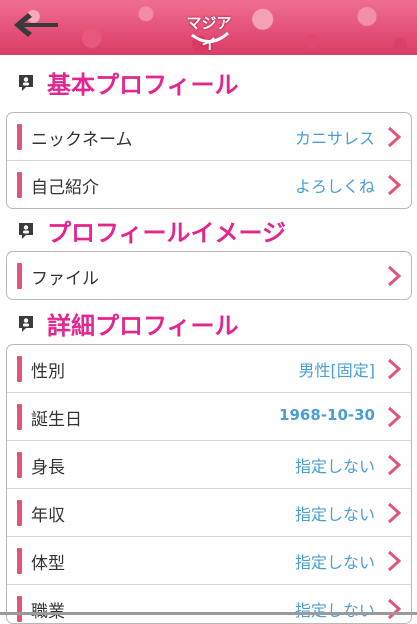 This screenshot has width=417, height=624. I want to click on section-detail-header: 詳細プロフィール, so click(208, 323).